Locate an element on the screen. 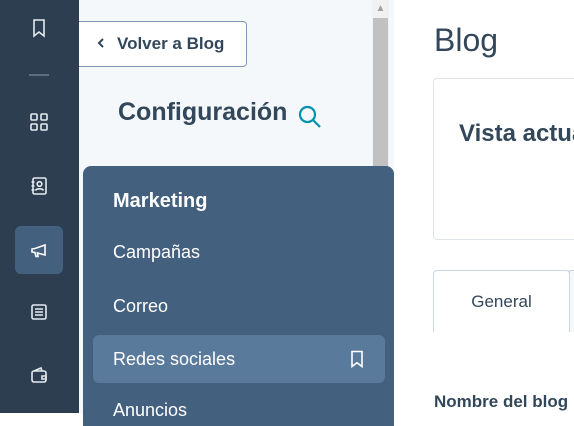 The height and width of the screenshot is (426, 574). tab-label: General is located at coordinates (501, 301).